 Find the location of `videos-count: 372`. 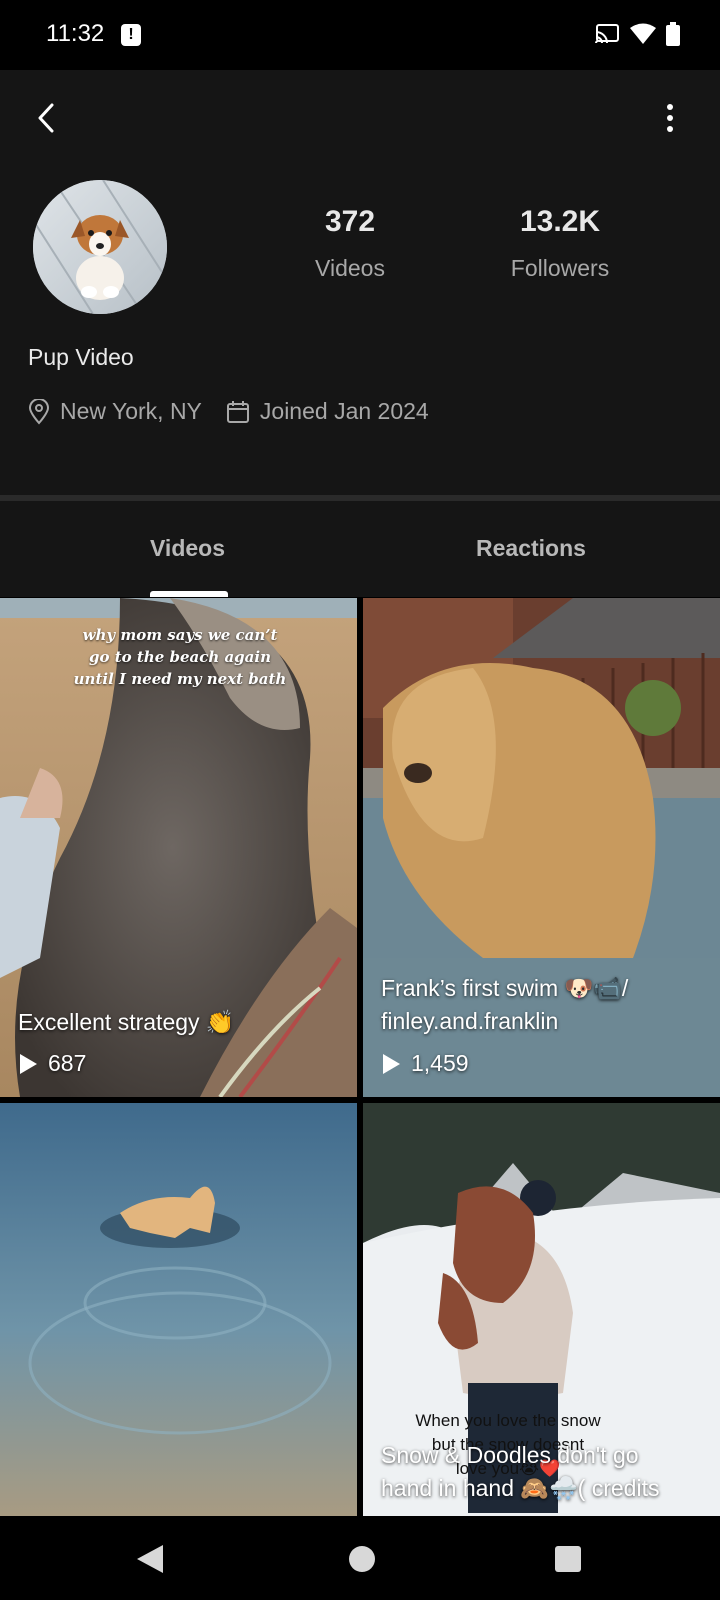

videos-count: 372 is located at coordinates (350, 221).